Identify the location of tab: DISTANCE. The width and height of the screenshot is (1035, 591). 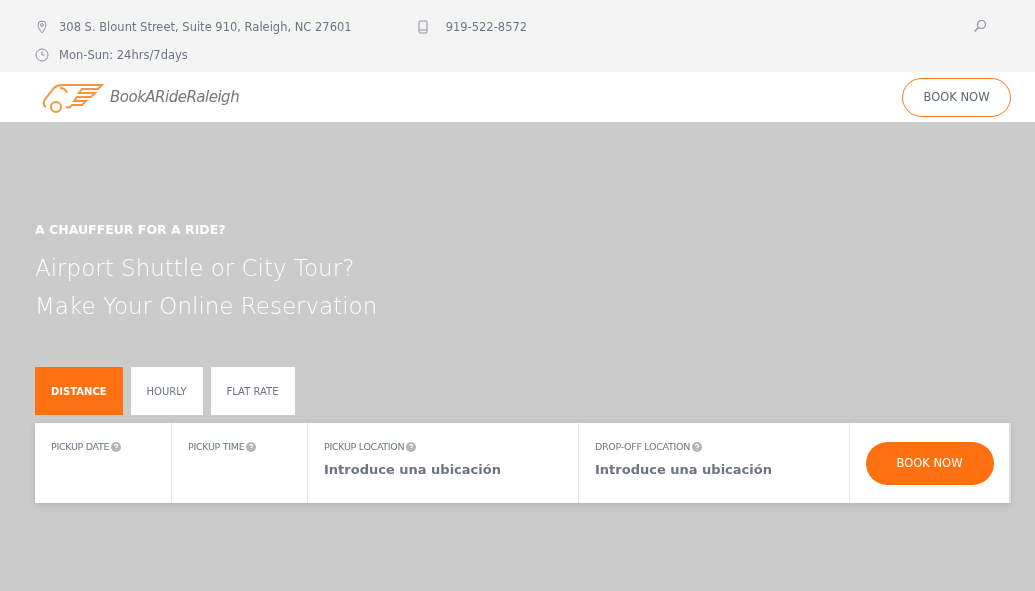
(79, 391).